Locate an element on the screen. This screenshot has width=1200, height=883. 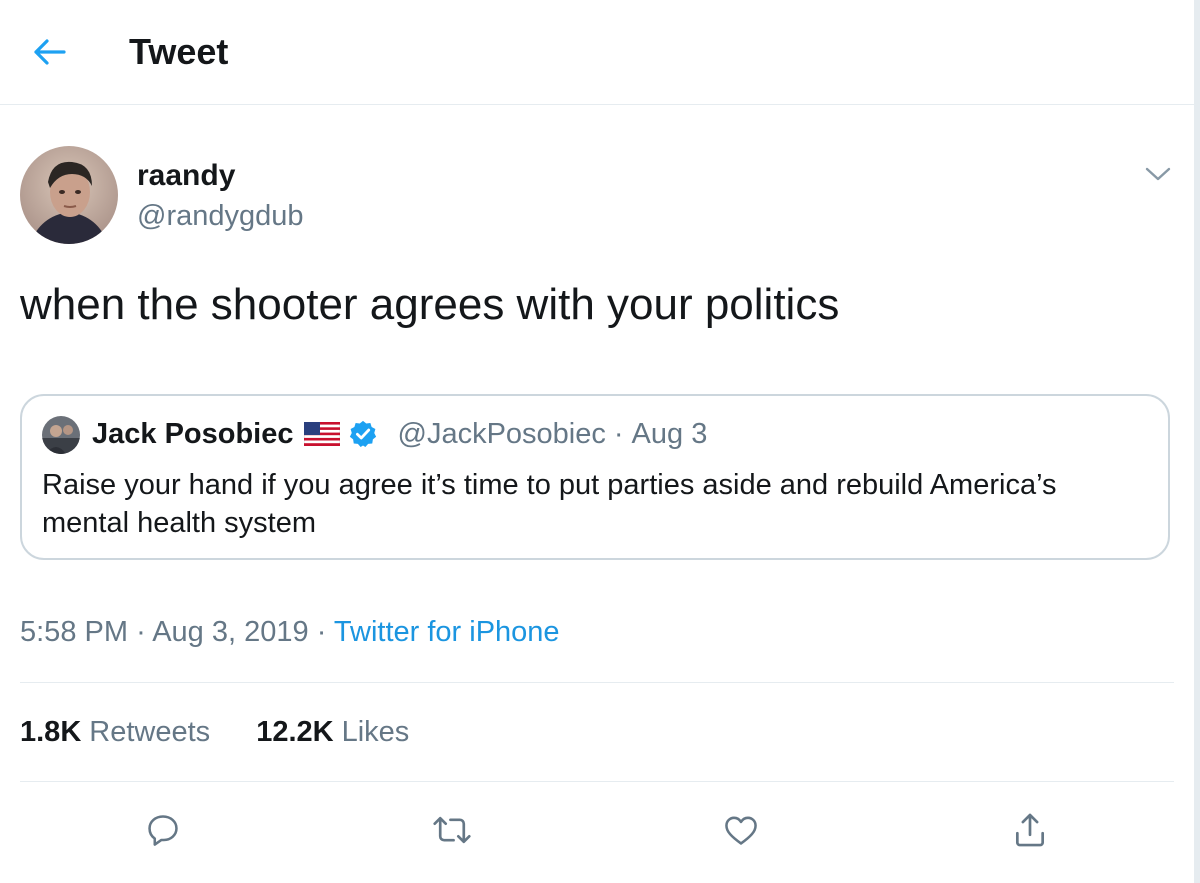
quote-author-name: Jack Posobiec is located at coordinates (193, 433).